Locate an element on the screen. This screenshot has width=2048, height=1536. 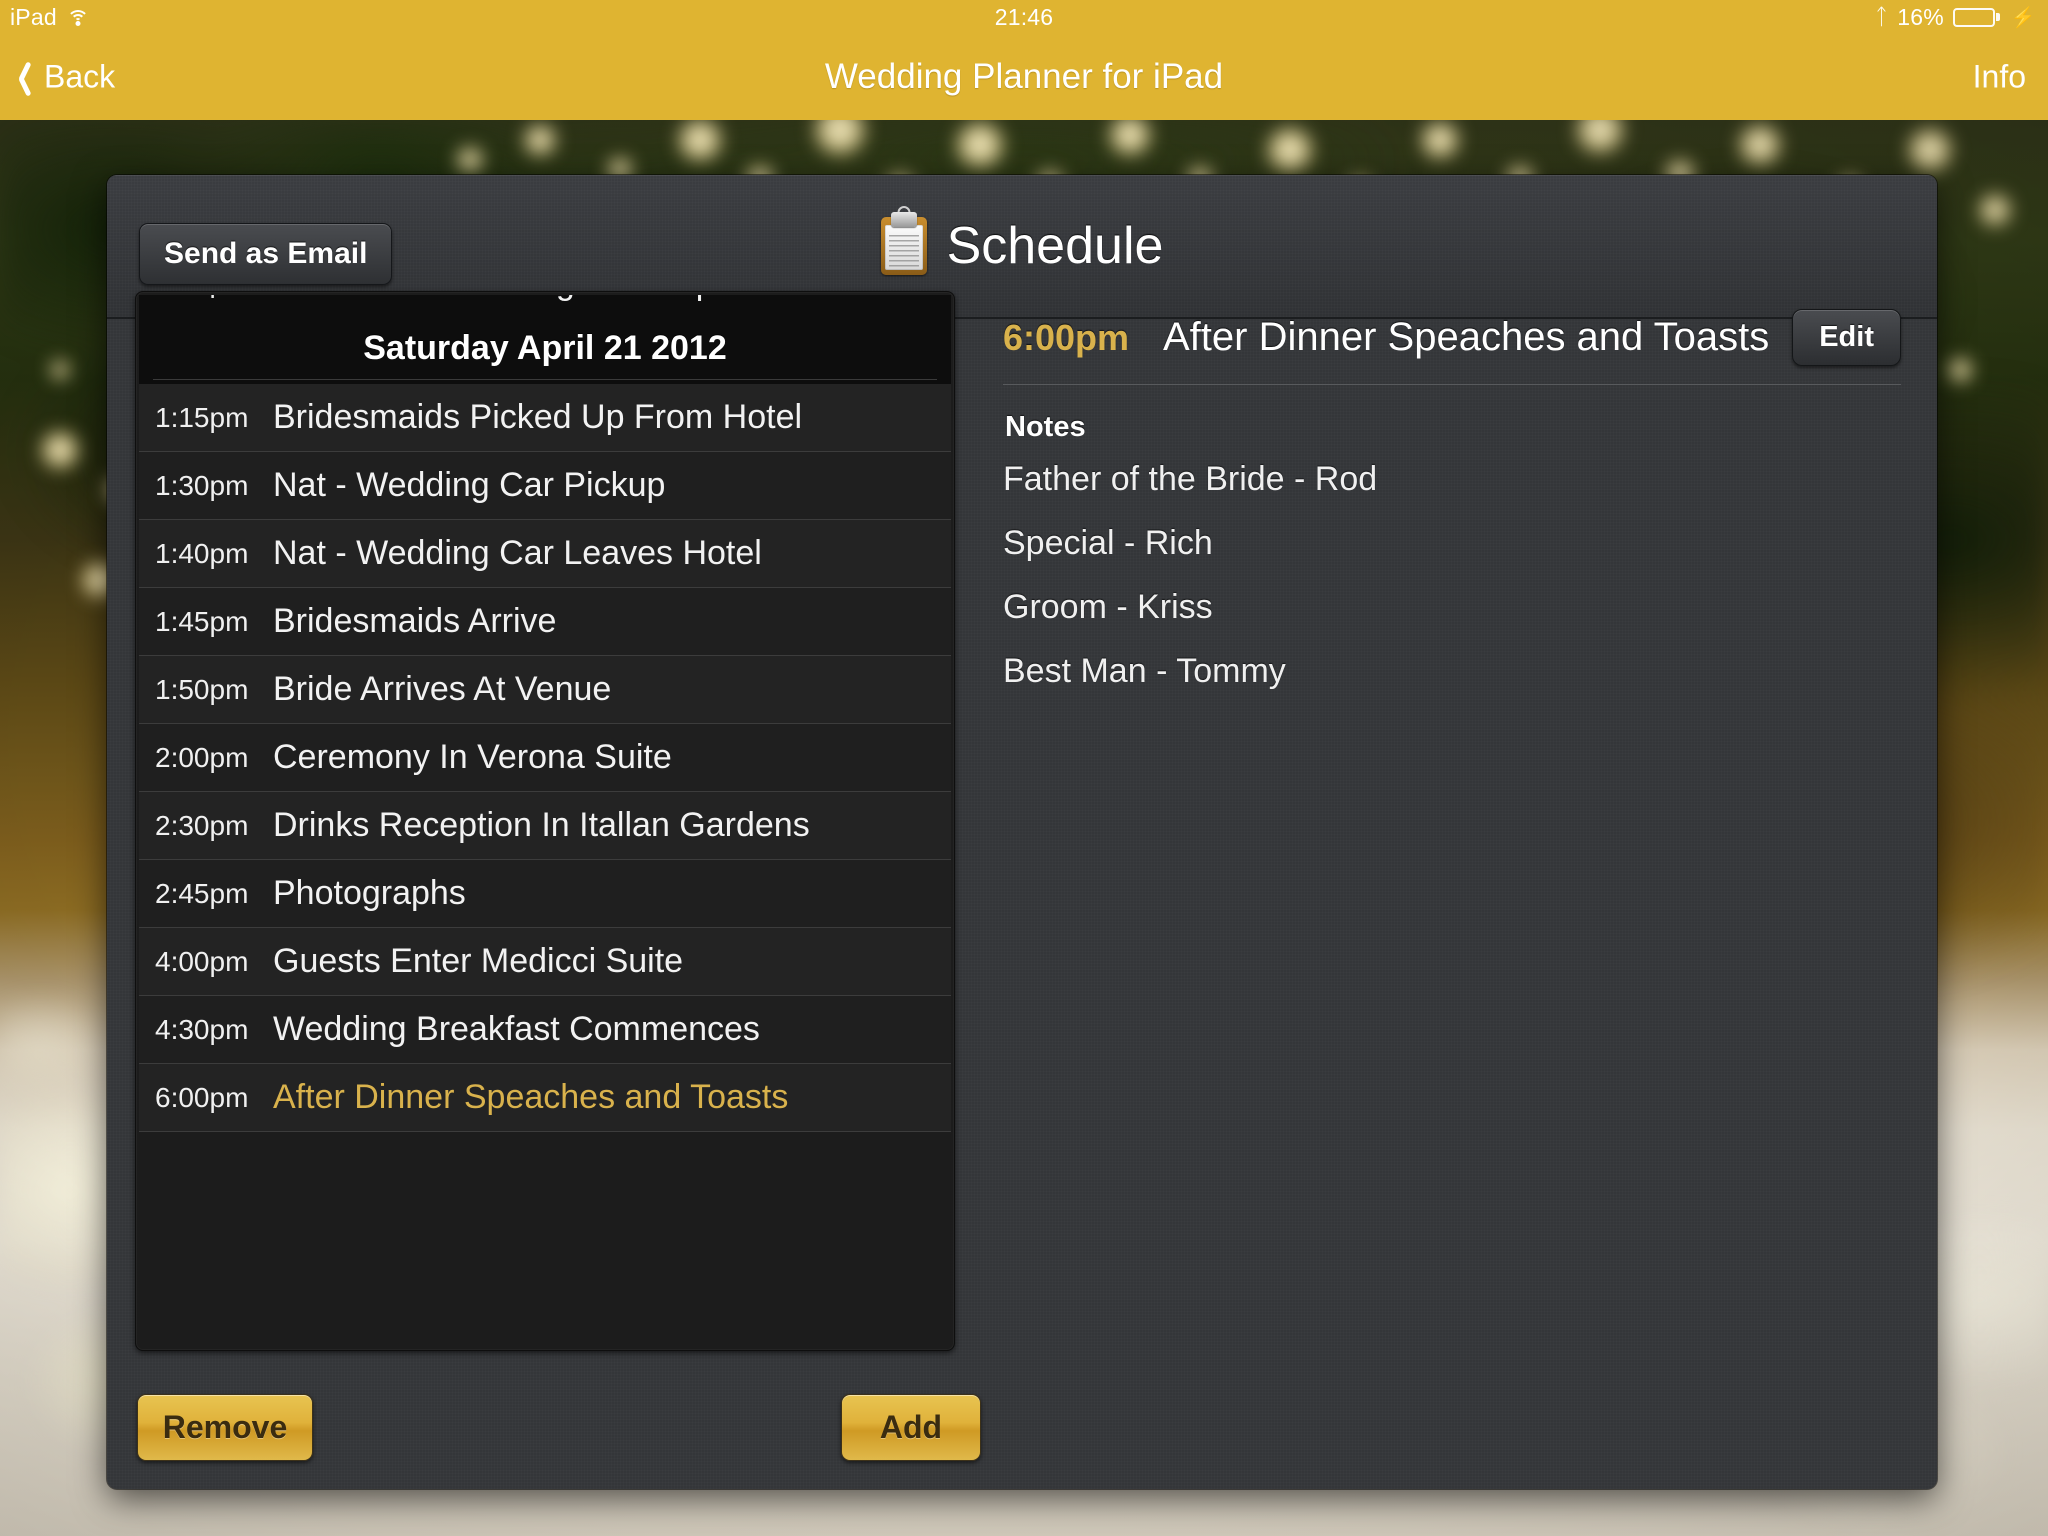
schedule-row: 1:50pm Bride Arrives At Venue is located at coordinates (545, 690).